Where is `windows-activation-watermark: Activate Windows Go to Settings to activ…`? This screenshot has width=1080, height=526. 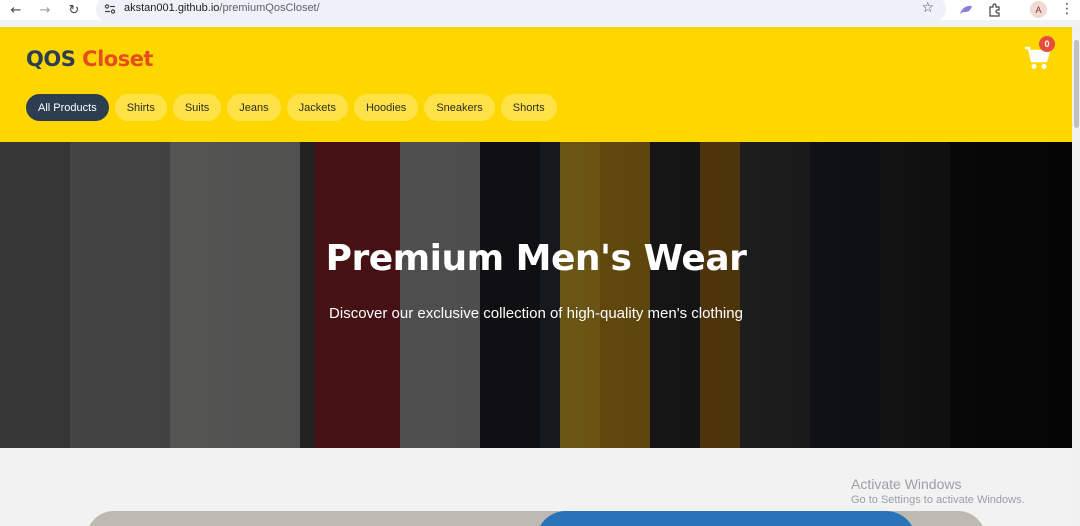
windows-activation-watermark: Activate Windows Go to Settings to activ… is located at coordinates (938, 491).